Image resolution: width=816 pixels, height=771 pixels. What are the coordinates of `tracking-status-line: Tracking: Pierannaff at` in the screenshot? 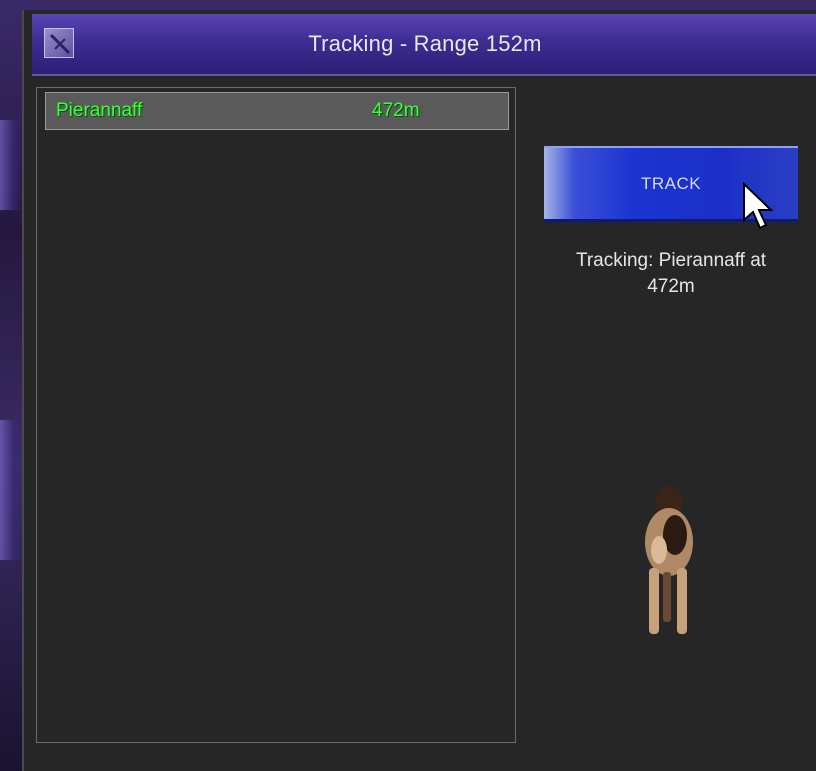 It's located at (671, 260).